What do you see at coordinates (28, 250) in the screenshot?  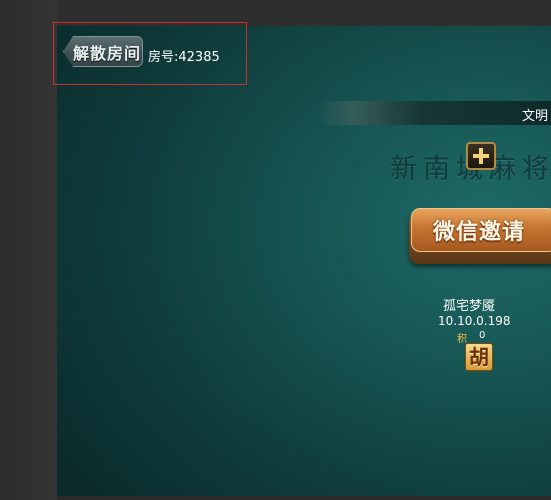 I see `left-margin` at bounding box center [28, 250].